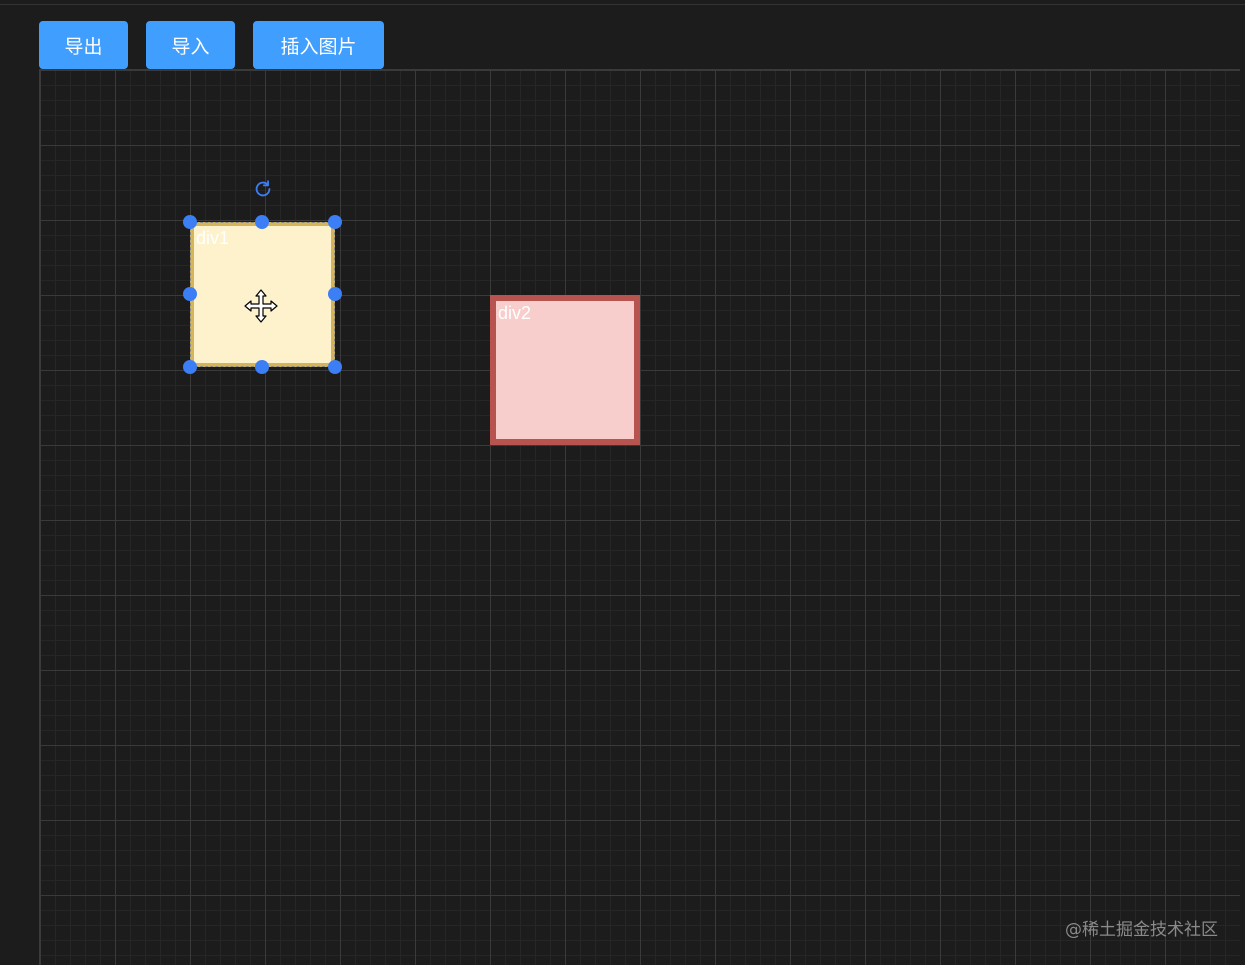 The width and height of the screenshot is (1245, 965). What do you see at coordinates (515, 313) in the screenshot?
I see `div2-label: div2` at bounding box center [515, 313].